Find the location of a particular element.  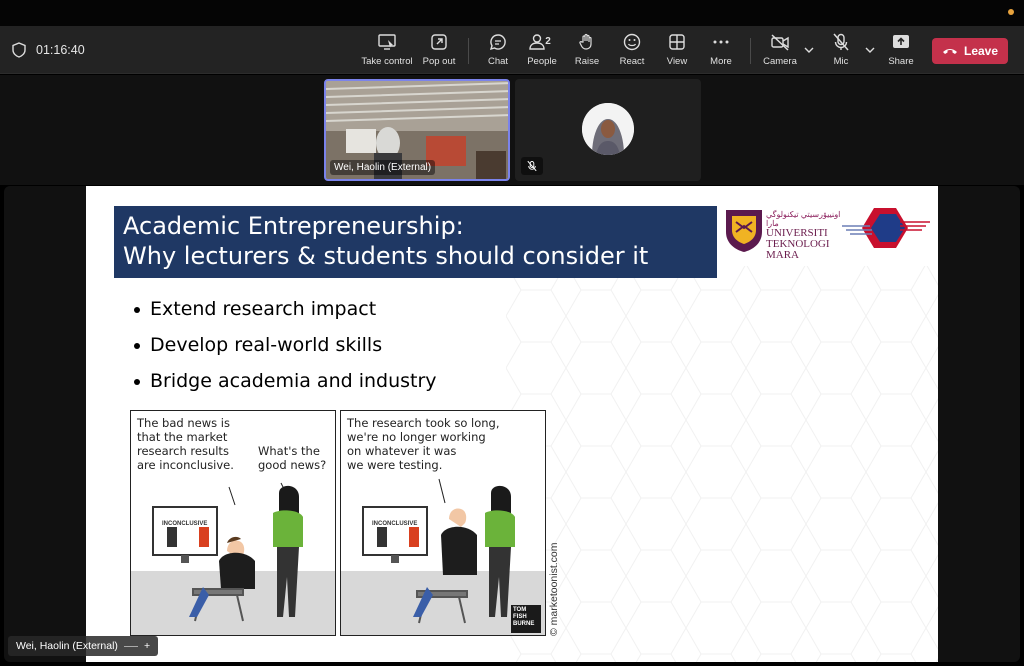

more-button: More is located at coordinates (721, 51).